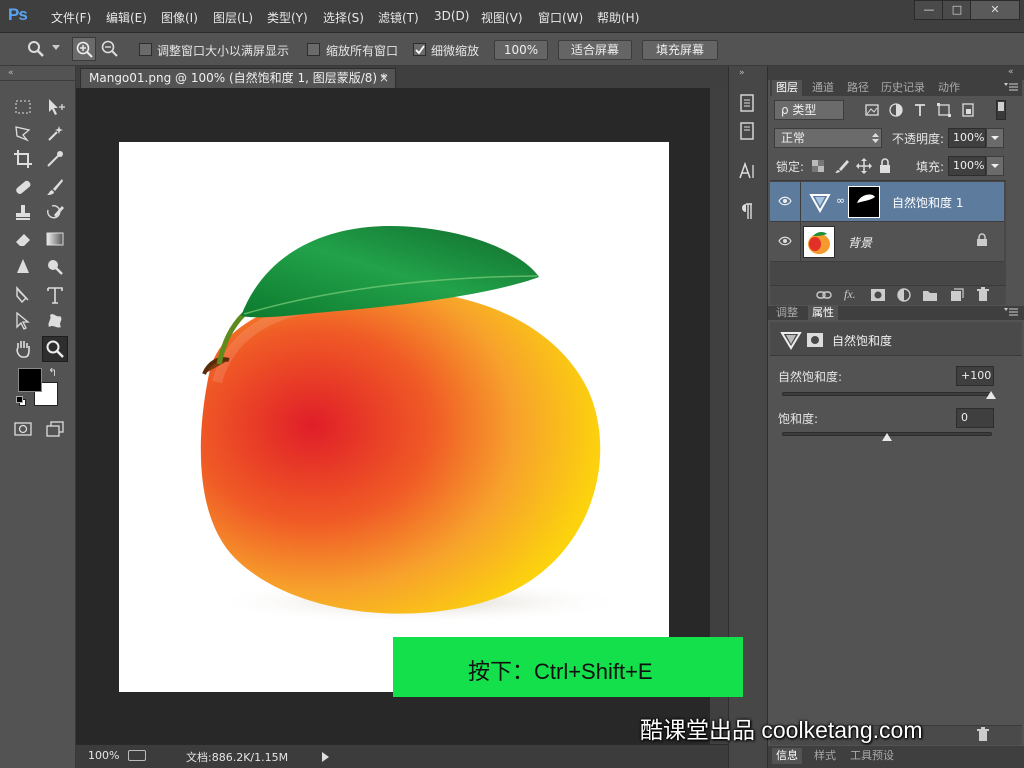  I want to click on menu-select: 选择(S), so click(343, 17).